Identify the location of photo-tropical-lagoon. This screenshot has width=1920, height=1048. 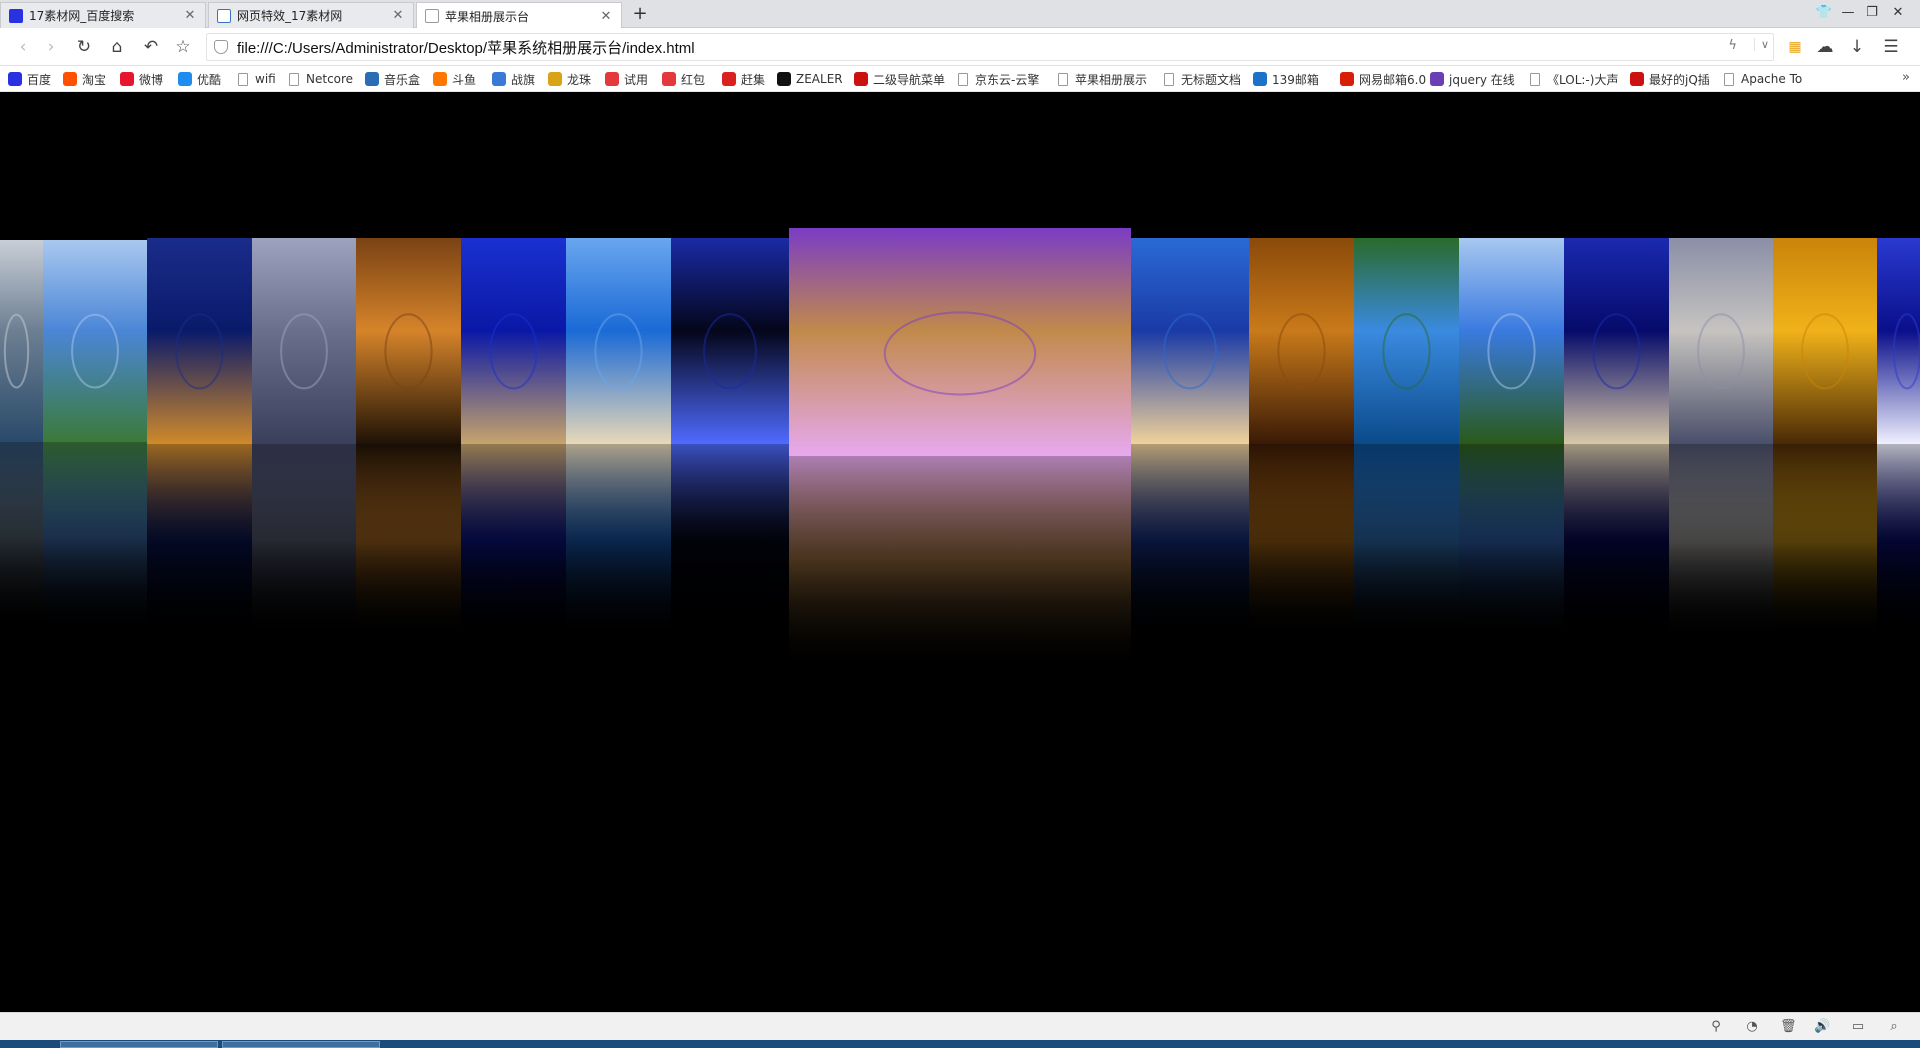
(1406, 439).